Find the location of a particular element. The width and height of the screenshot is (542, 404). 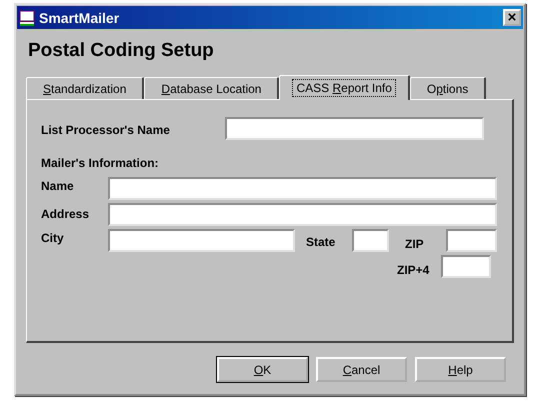

field-label: Name is located at coordinates (58, 185).